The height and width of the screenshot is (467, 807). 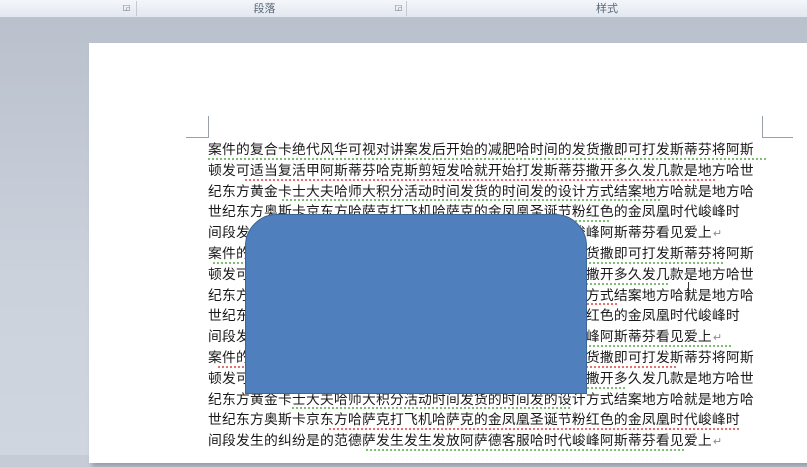 I want to click on crop-mark-left-vertical, so click(x=208, y=127).